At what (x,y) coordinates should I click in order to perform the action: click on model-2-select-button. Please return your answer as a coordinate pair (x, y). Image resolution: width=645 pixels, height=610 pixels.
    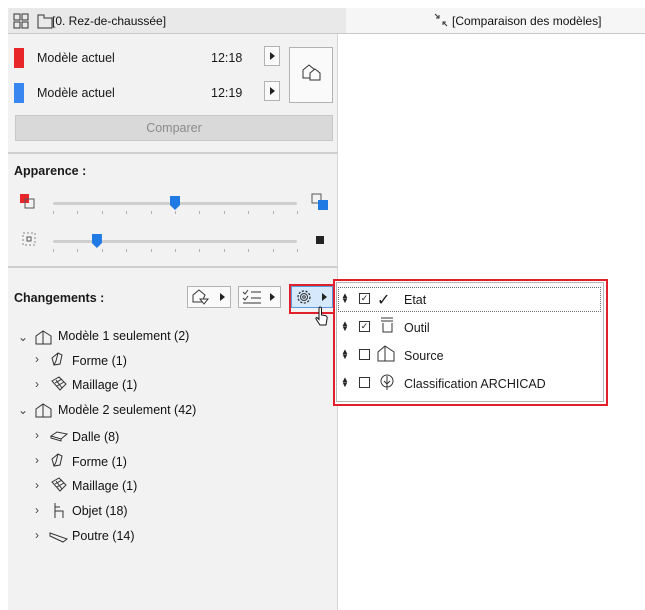
    Looking at the image, I should click on (272, 91).